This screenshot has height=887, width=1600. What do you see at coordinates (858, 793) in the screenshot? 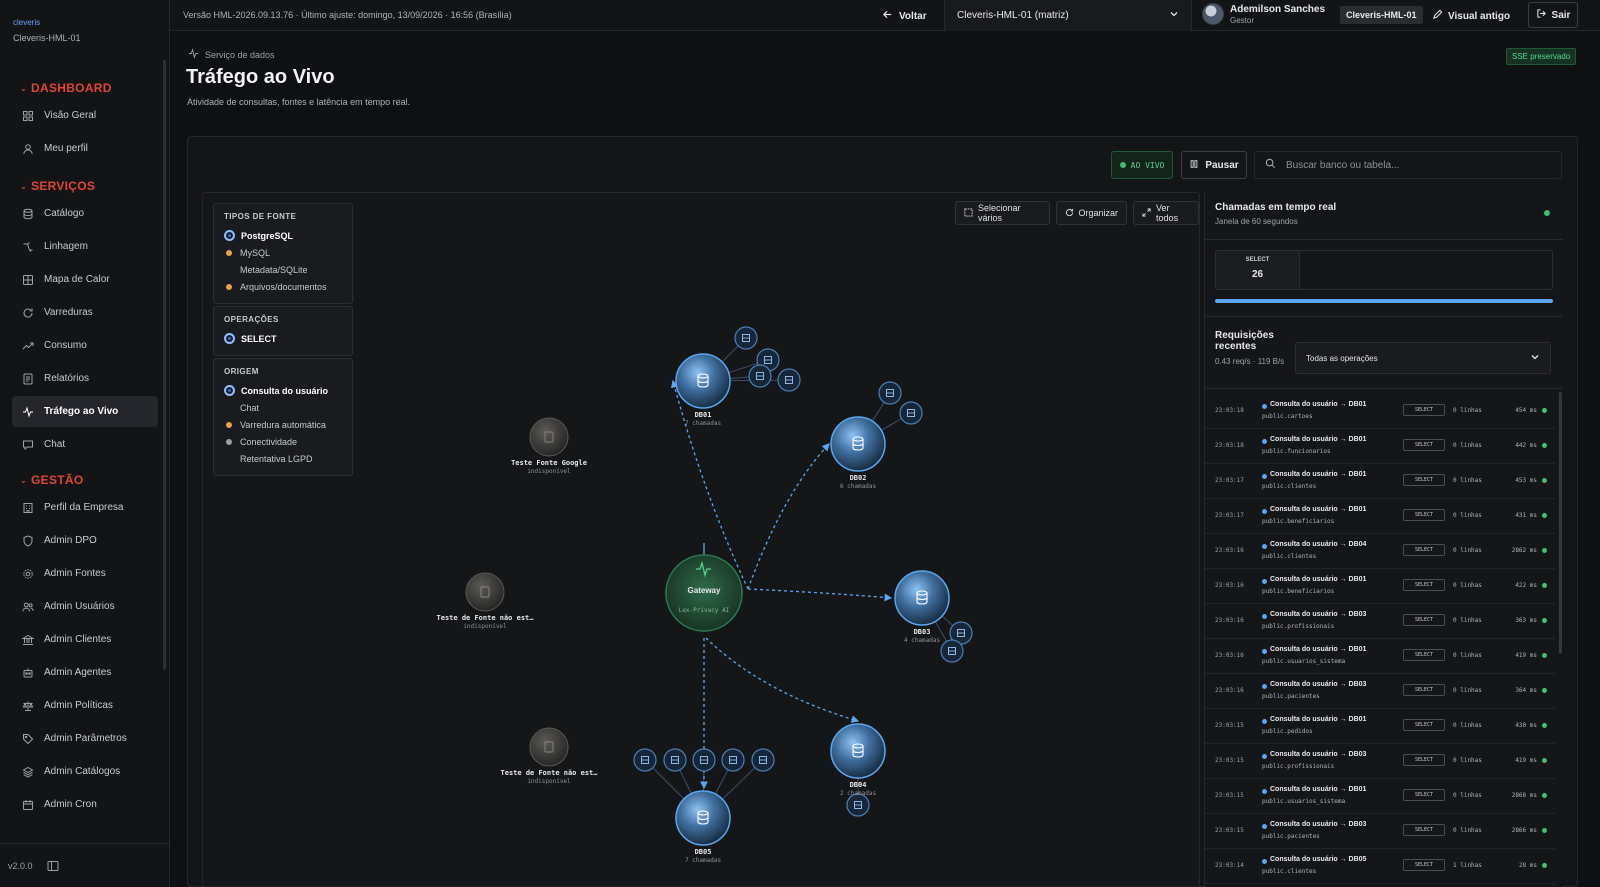
I see `node-subtitle: 2 chamadas` at bounding box center [858, 793].